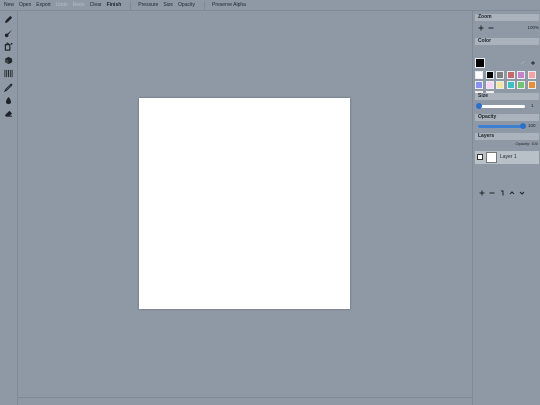  What do you see at coordinates (533, 27) in the screenshot?
I see `zoom-value: 100%` at bounding box center [533, 27].